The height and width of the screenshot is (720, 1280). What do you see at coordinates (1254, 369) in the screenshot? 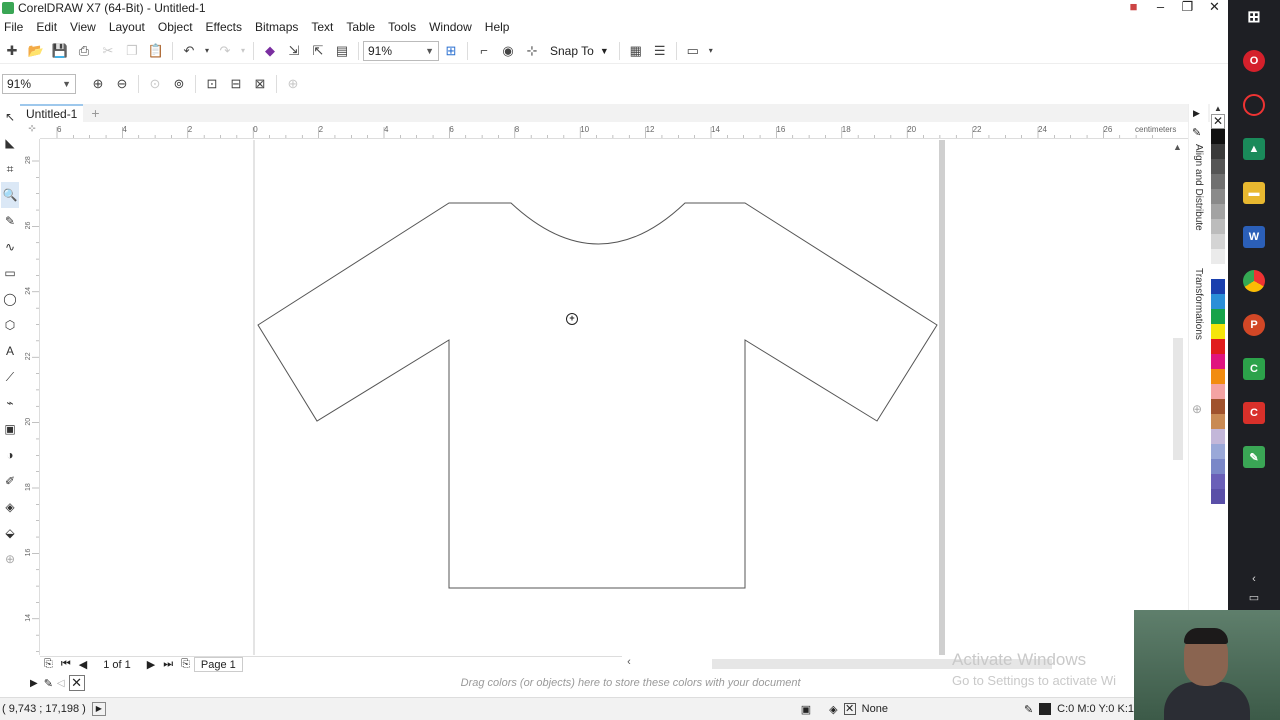
I see `camtasia-icon: C` at bounding box center [1254, 369].